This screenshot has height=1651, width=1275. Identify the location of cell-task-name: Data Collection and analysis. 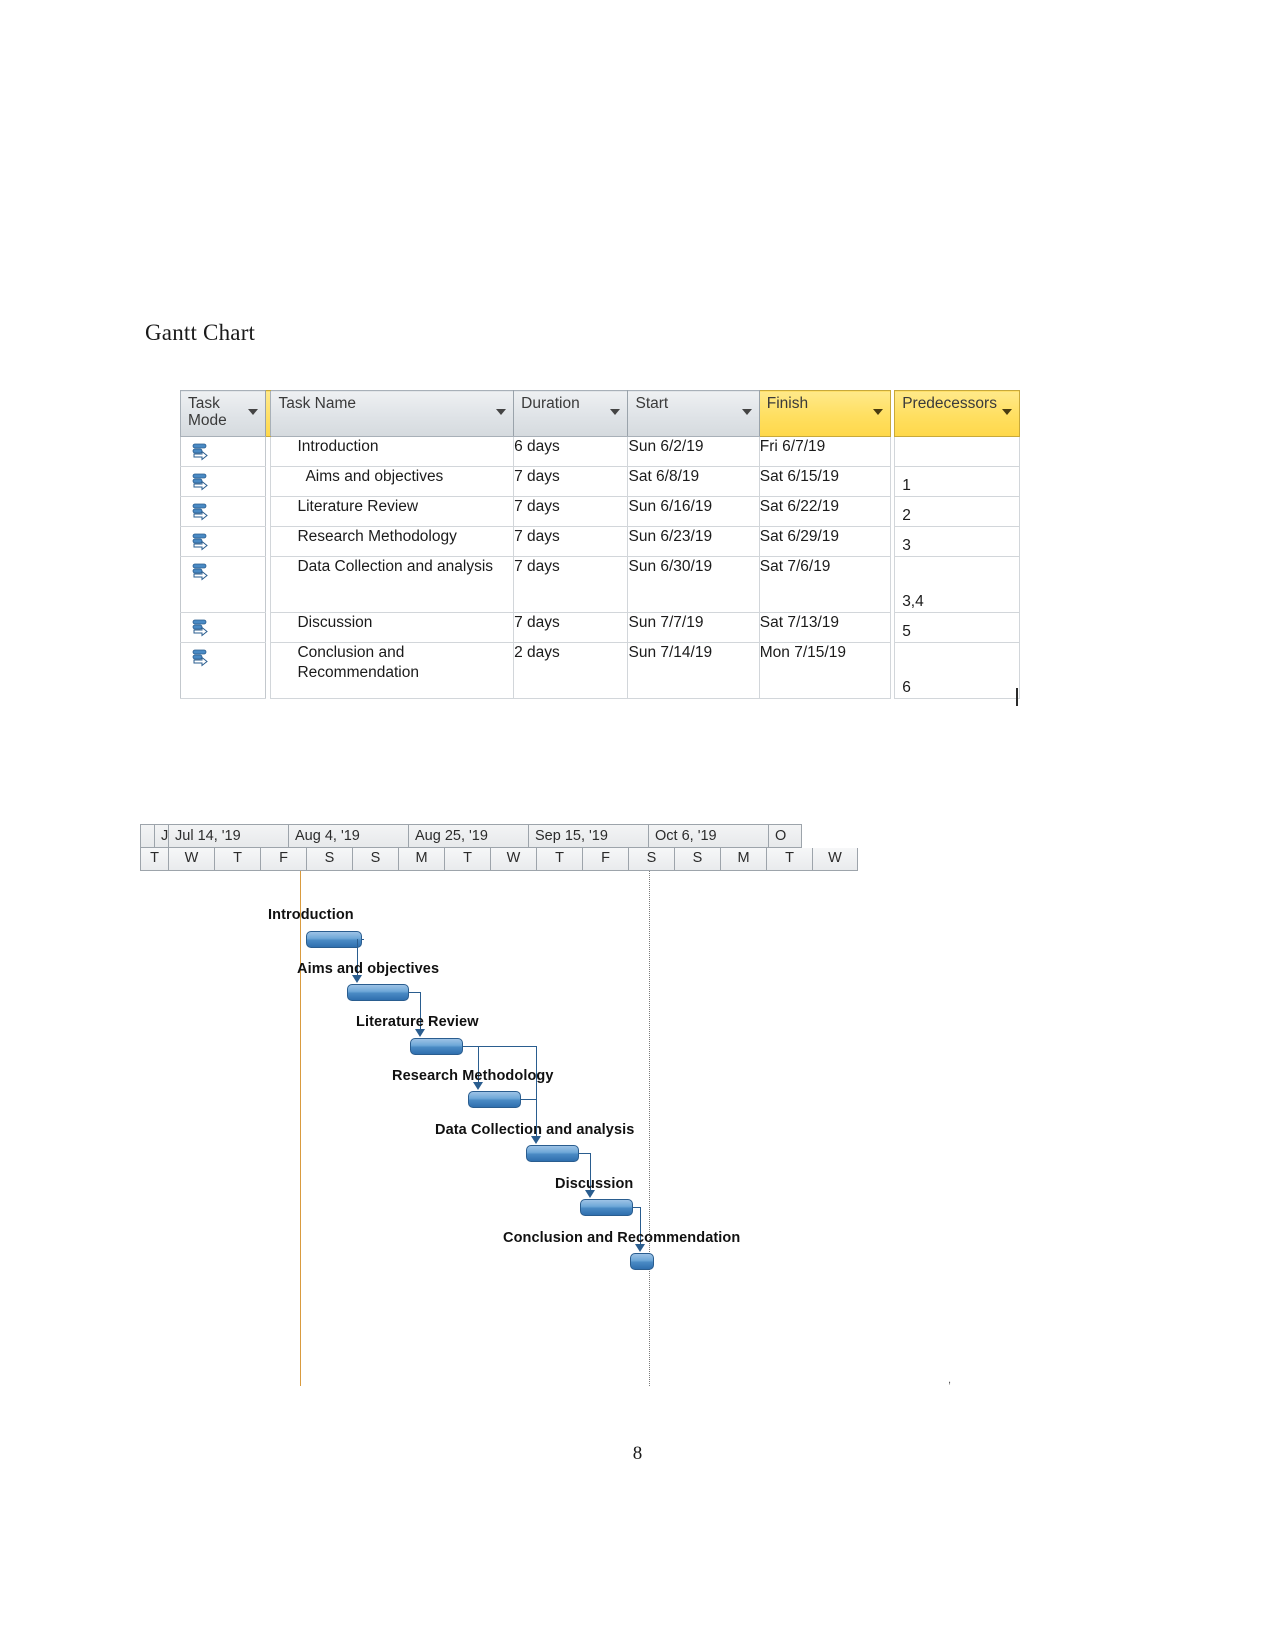
(392, 584).